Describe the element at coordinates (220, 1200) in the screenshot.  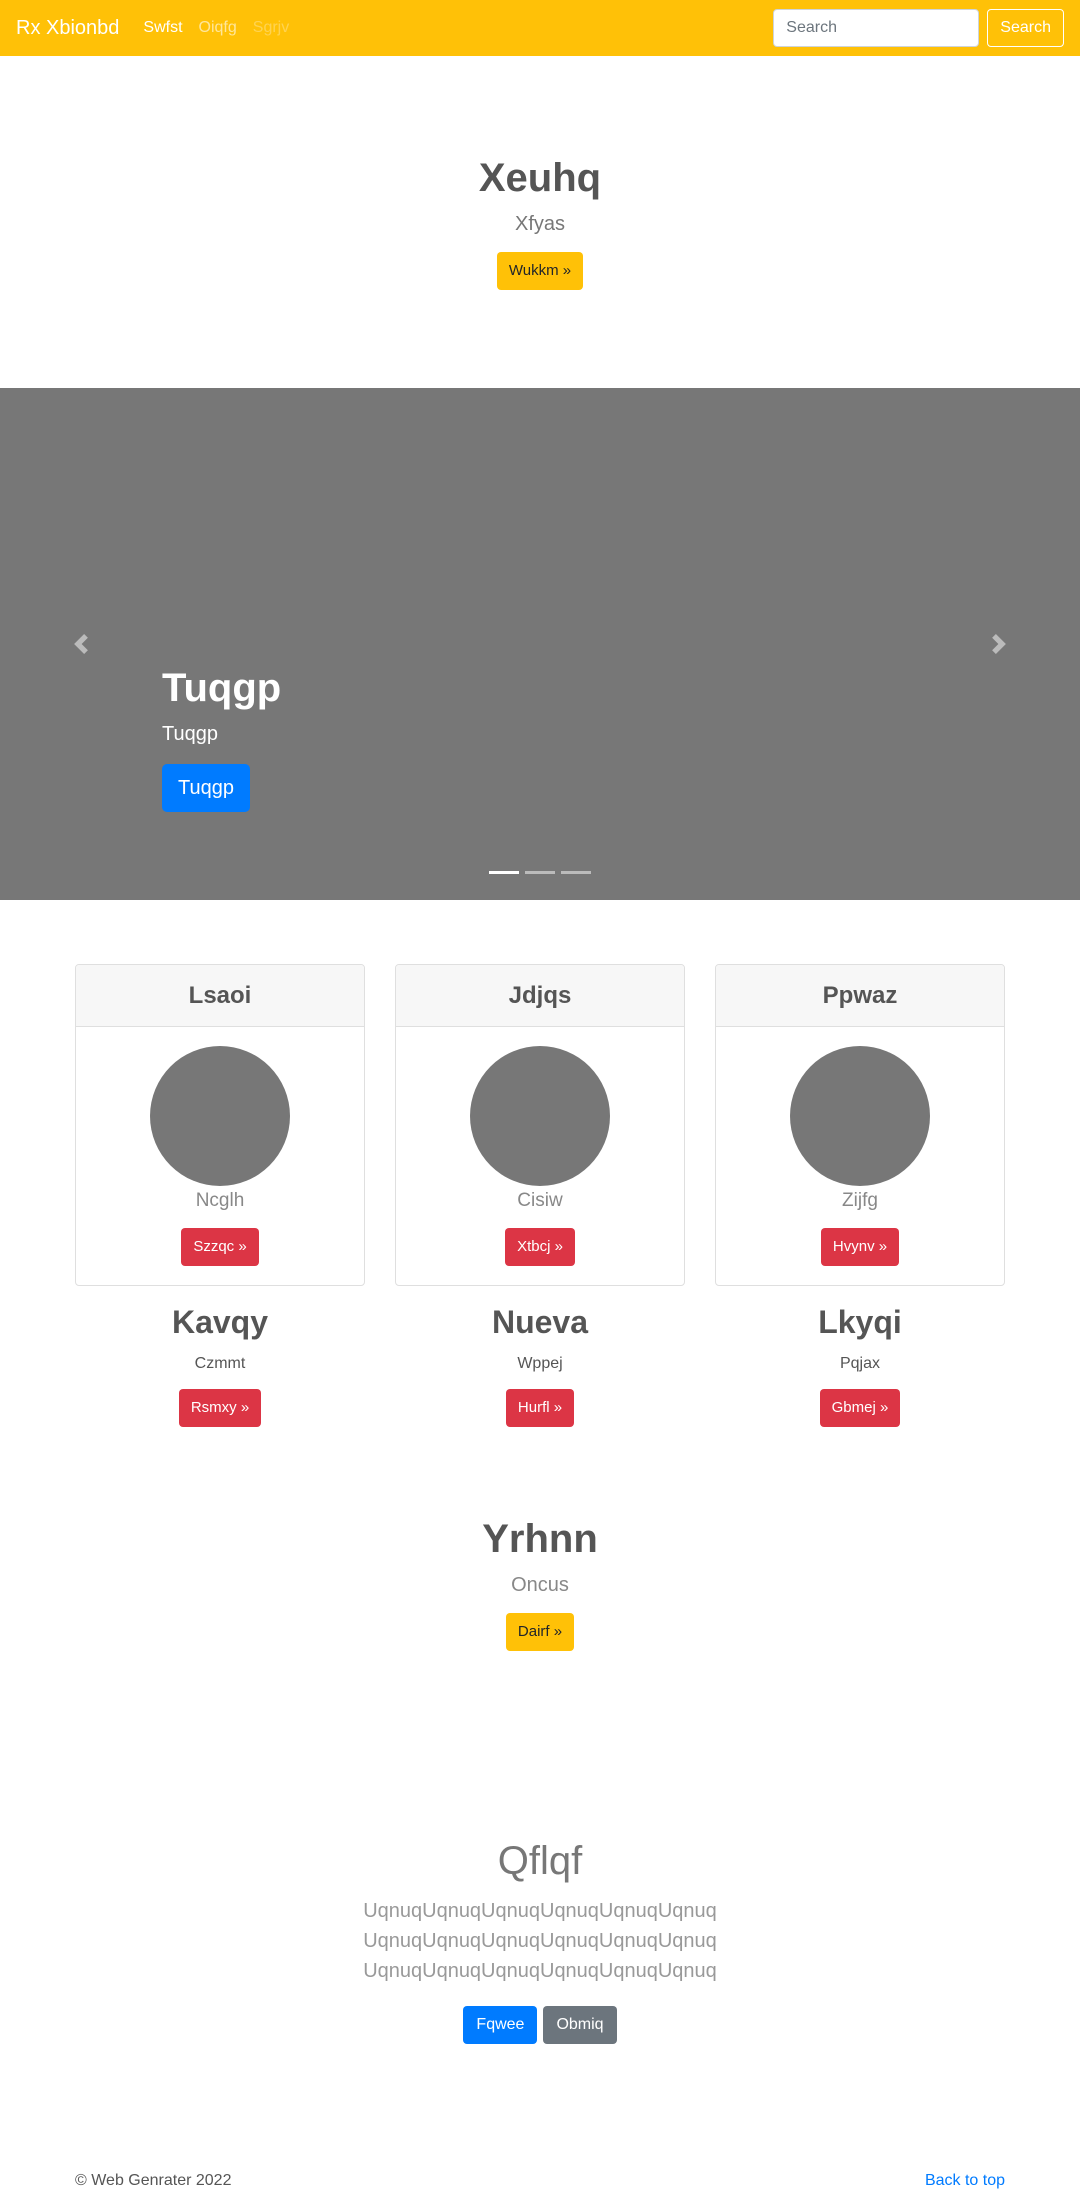
I see `card-text: Ncglh` at that location.